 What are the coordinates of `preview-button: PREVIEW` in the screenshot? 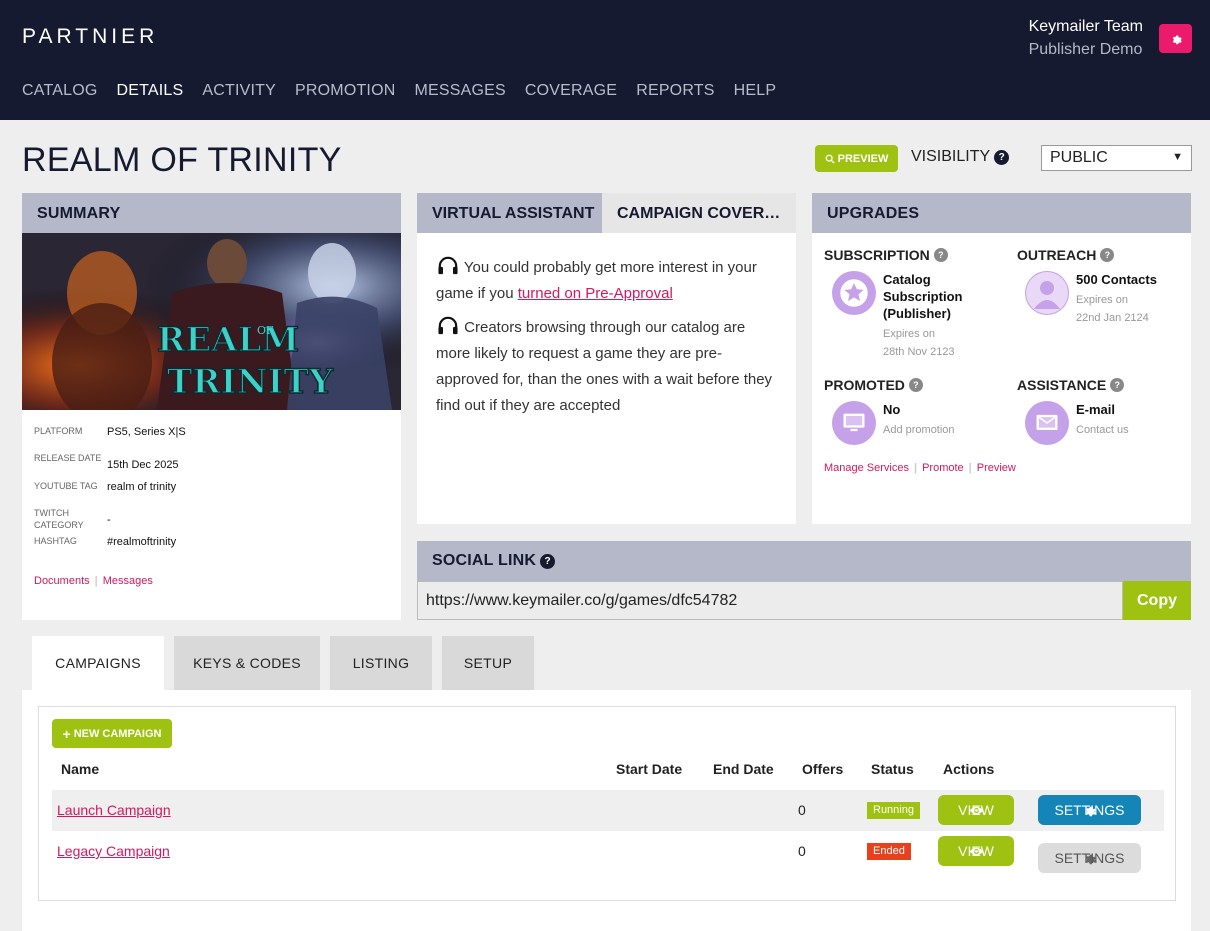 It's located at (856, 158).